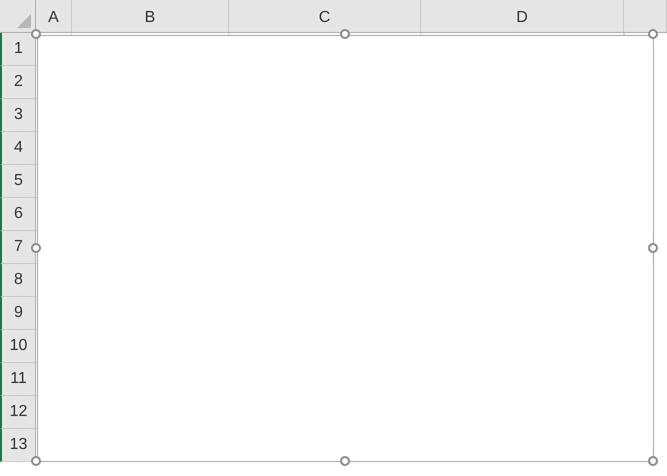 Image resolution: width=667 pixels, height=476 pixels. What do you see at coordinates (18, 181) in the screenshot?
I see `row-header: 5` at bounding box center [18, 181].